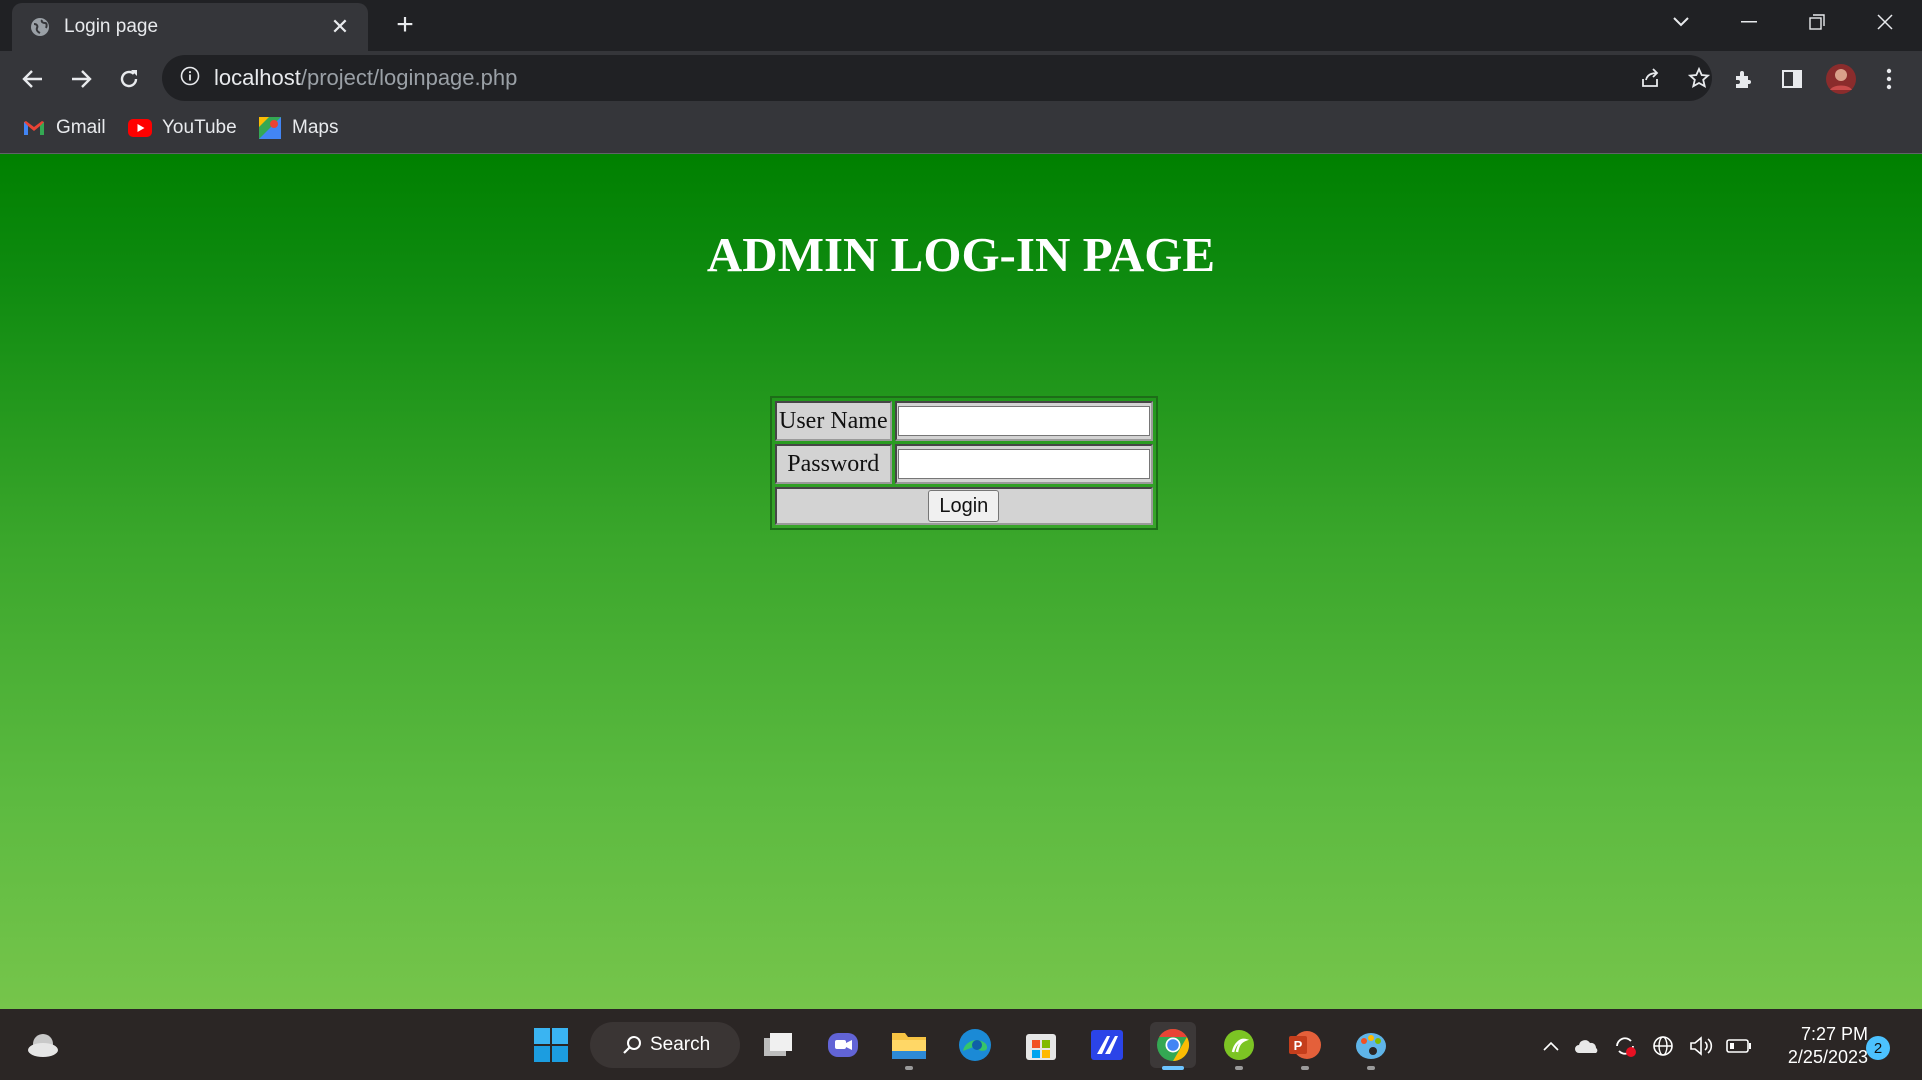 Image resolution: width=1922 pixels, height=1080 pixels. I want to click on green-app-icon, so click(1239, 1046).